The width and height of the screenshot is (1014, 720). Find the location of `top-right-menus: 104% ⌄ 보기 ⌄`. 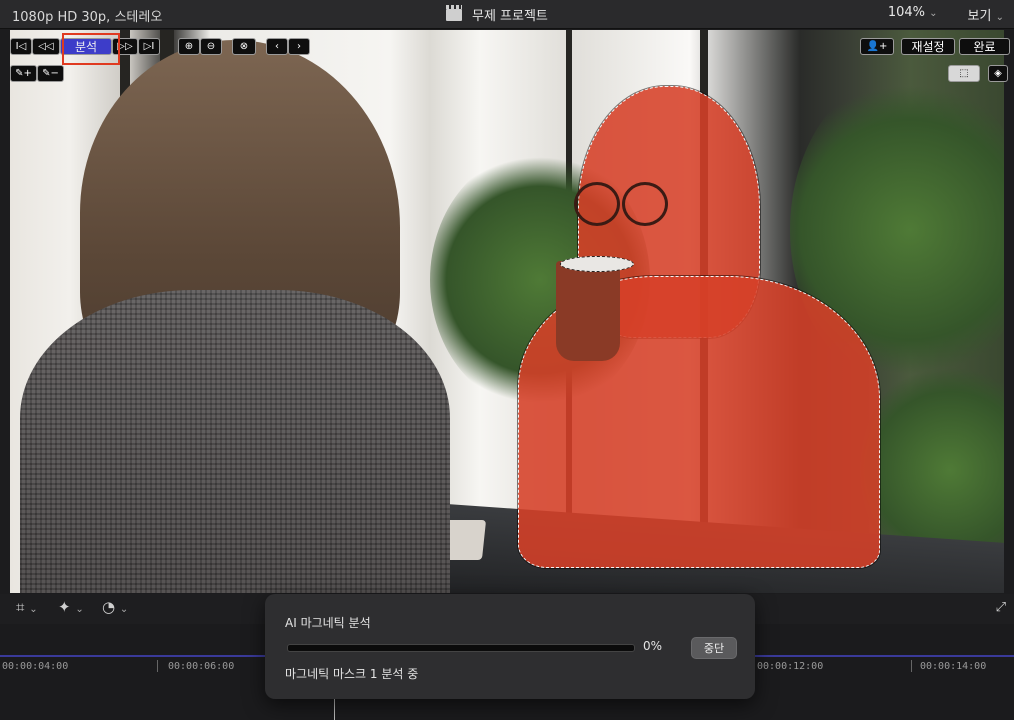

top-right-menus: 104% ⌄ 보기 ⌄ is located at coordinates (946, 14).